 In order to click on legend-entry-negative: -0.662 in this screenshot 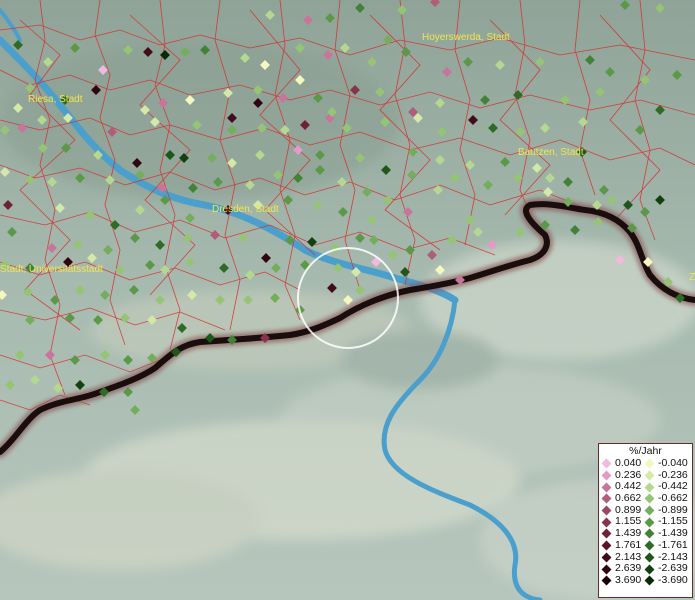, I will do `click(666, 498)`.